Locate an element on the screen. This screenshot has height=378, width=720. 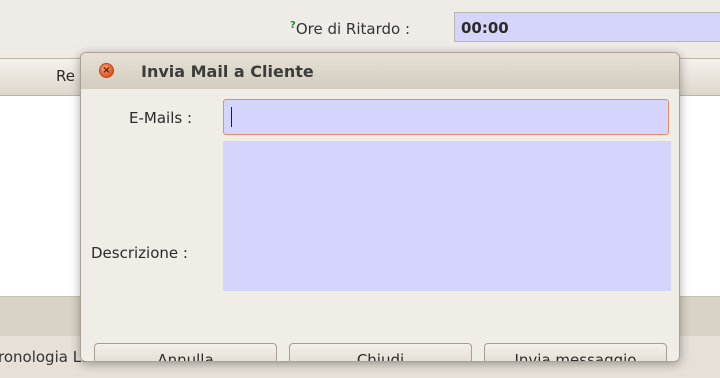
background-tab-label: Re is located at coordinates (65, 76).